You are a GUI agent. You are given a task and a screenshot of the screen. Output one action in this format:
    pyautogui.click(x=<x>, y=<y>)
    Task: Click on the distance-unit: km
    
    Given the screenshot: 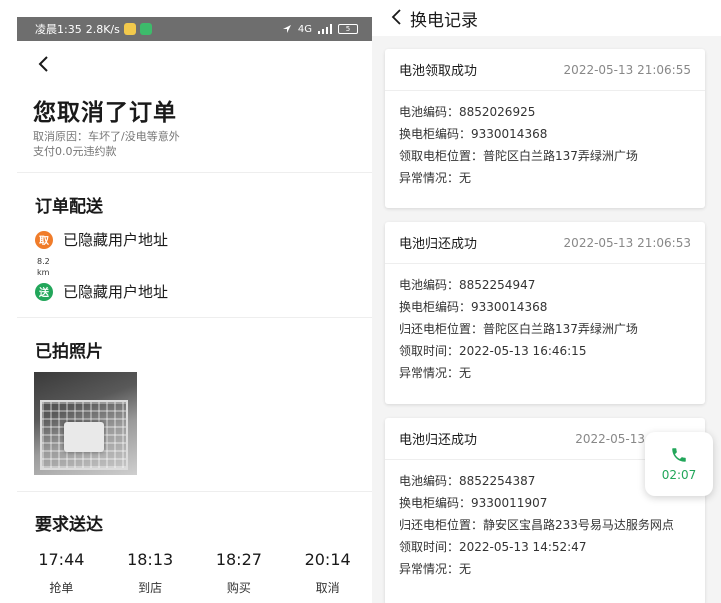 What is the action you would take?
    pyautogui.click(x=43, y=272)
    